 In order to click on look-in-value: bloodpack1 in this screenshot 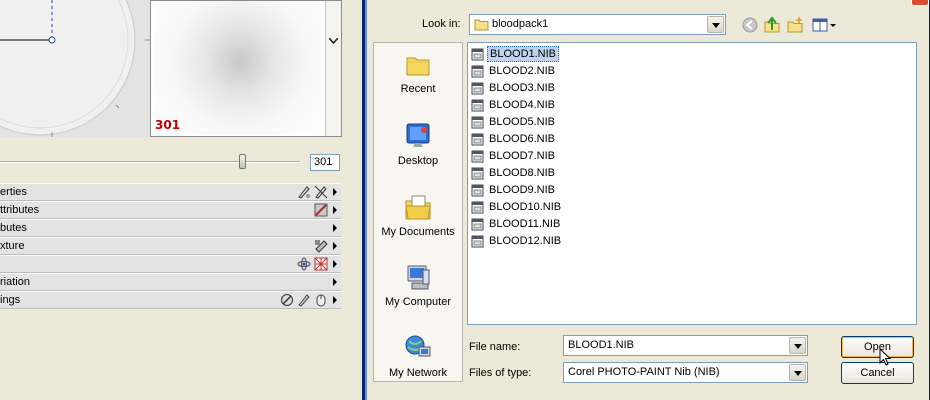, I will do `click(520, 24)`.